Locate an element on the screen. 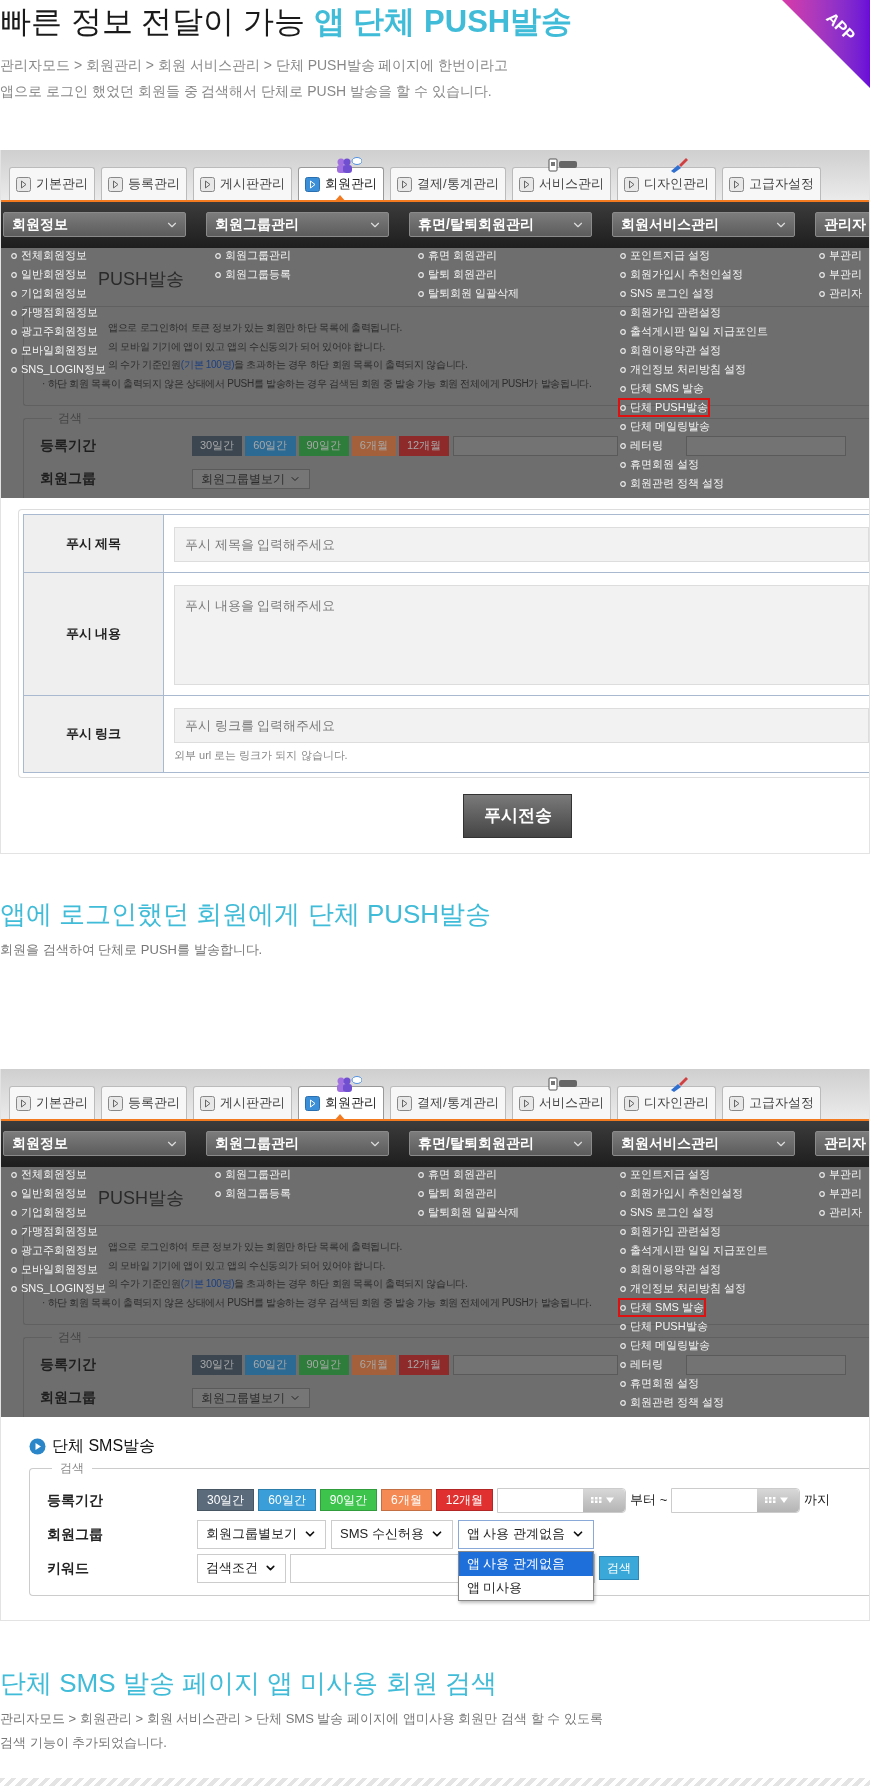 Image resolution: width=870 pixels, height=1786 pixels. input-field: 푸시 링크를 입력해주세요 is located at coordinates (521, 725).